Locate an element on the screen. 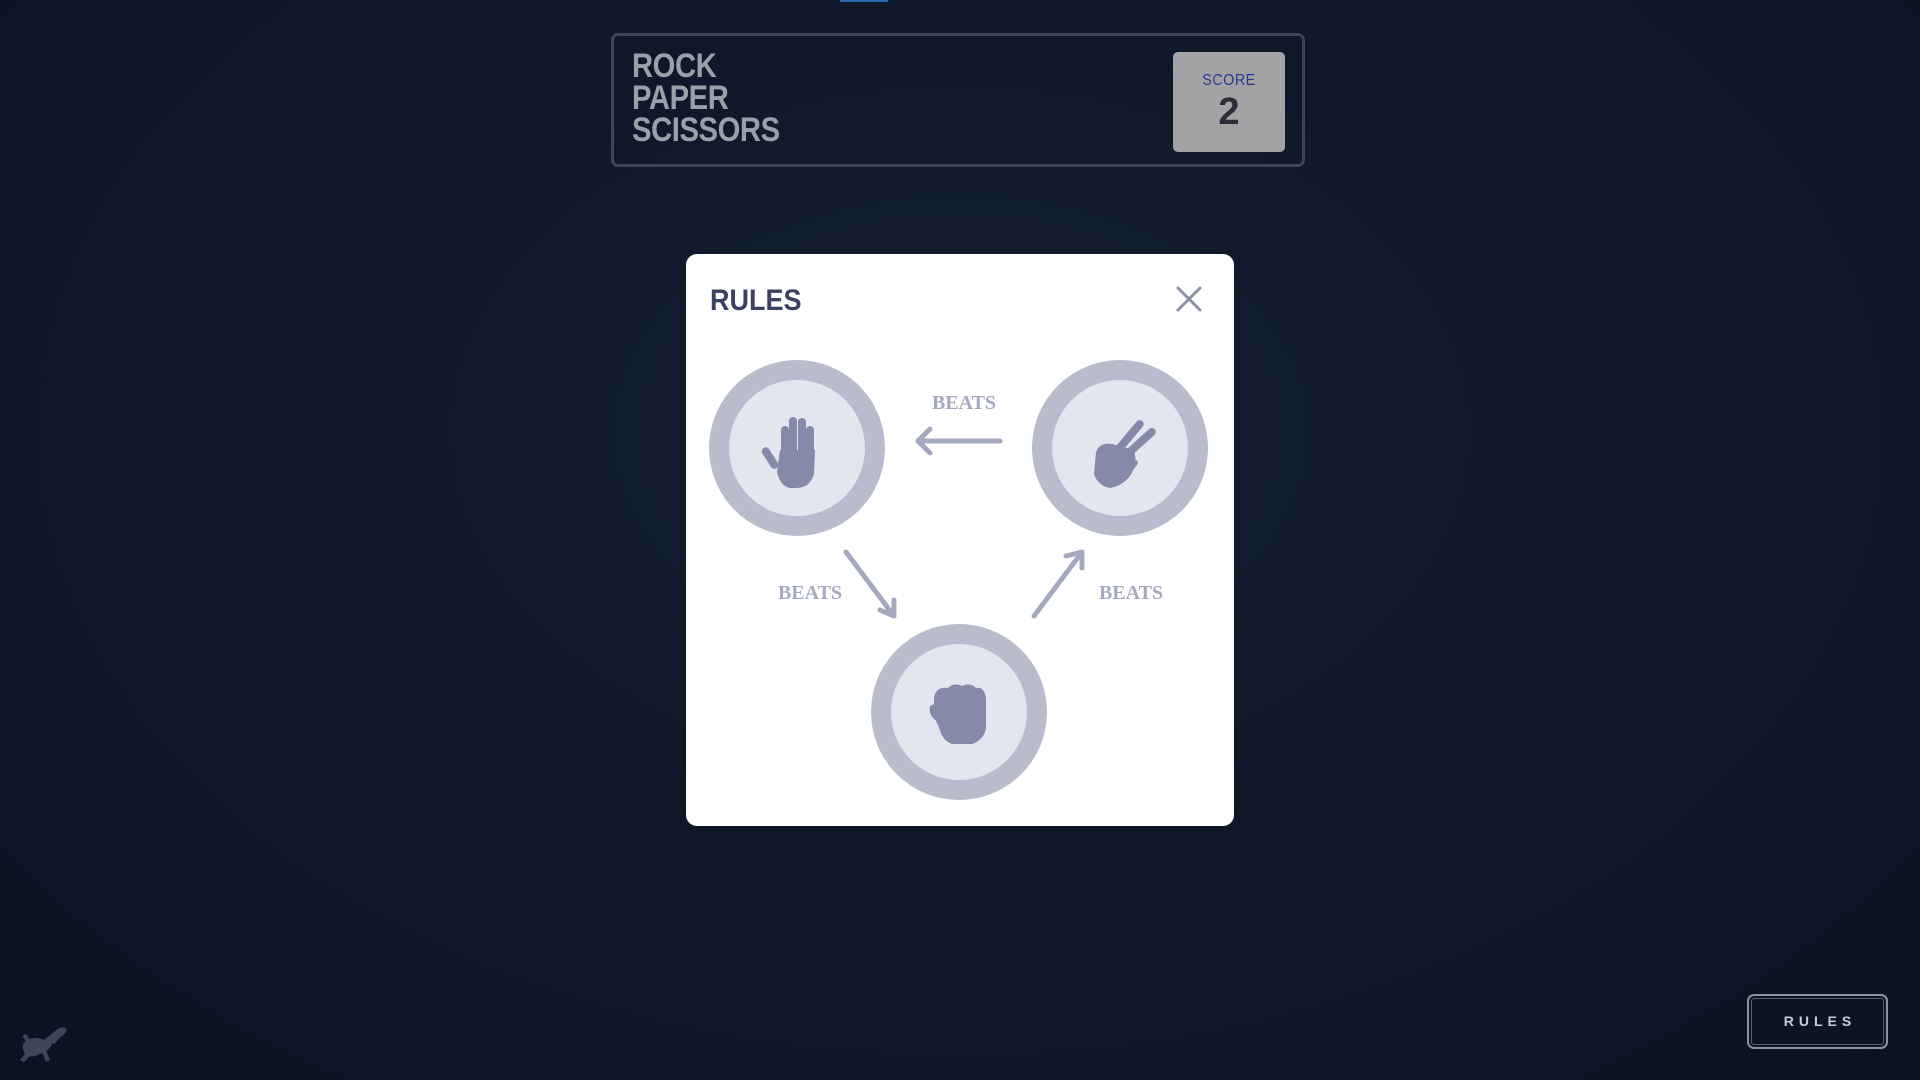 The image size is (1920, 1080). score-box: SCORE 2 is located at coordinates (1229, 102).